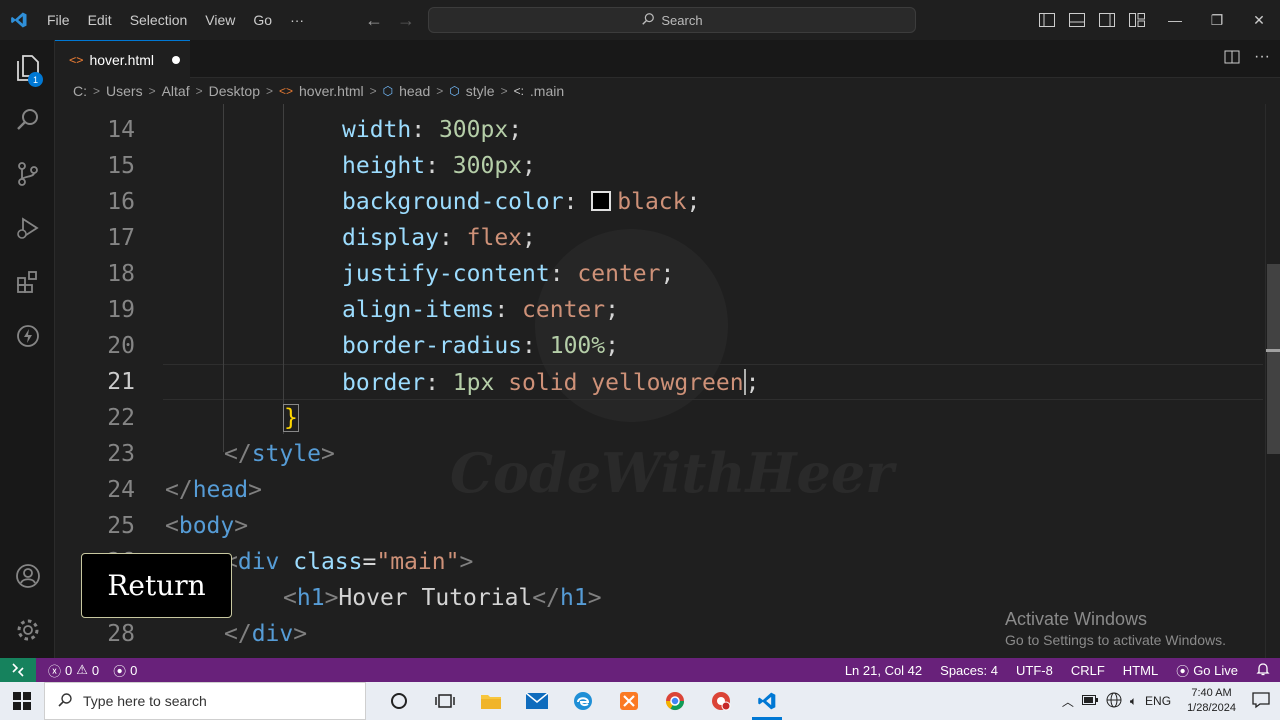  What do you see at coordinates (27, 228) in the screenshot?
I see `run-debug-icon` at bounding box center [27, 228].